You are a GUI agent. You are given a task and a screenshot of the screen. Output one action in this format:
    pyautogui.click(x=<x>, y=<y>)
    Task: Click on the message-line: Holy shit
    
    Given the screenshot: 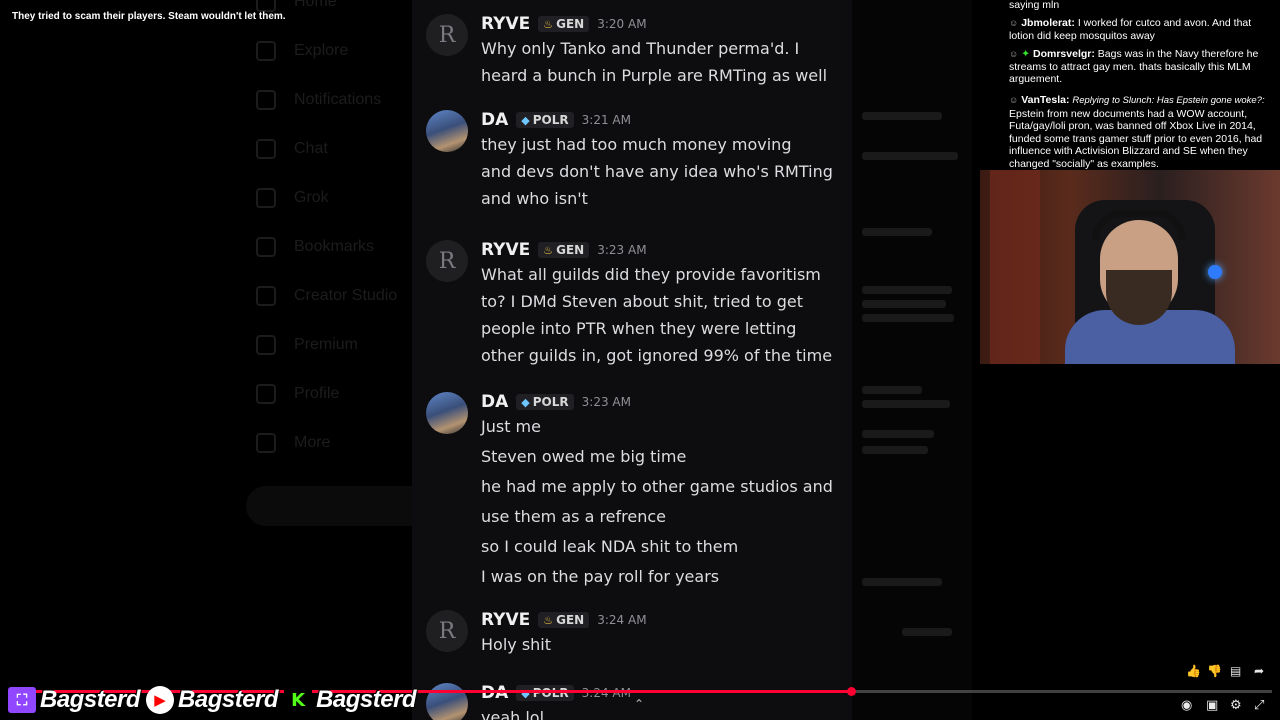 What is the action you would take?
    pyautogui.click(x=516, y=644)
    